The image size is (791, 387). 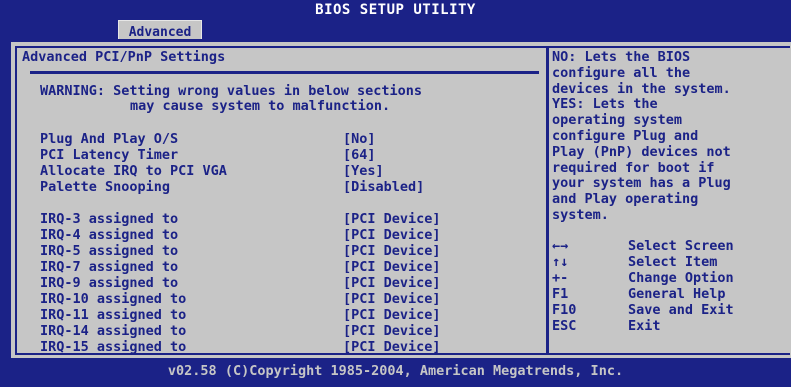 What do you see at coordinates (560, 262) in the screenshot?
I see `up-down-arrows-icon: ↑↓` at bounding box center [560, 262].